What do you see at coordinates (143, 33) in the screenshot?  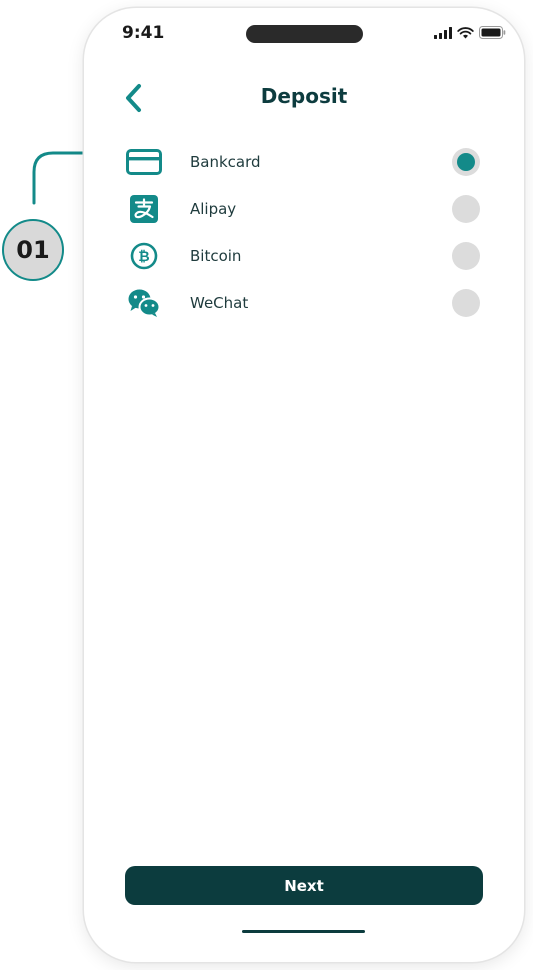 I see `status-time: 9:41` at bounding box center [143, 33].